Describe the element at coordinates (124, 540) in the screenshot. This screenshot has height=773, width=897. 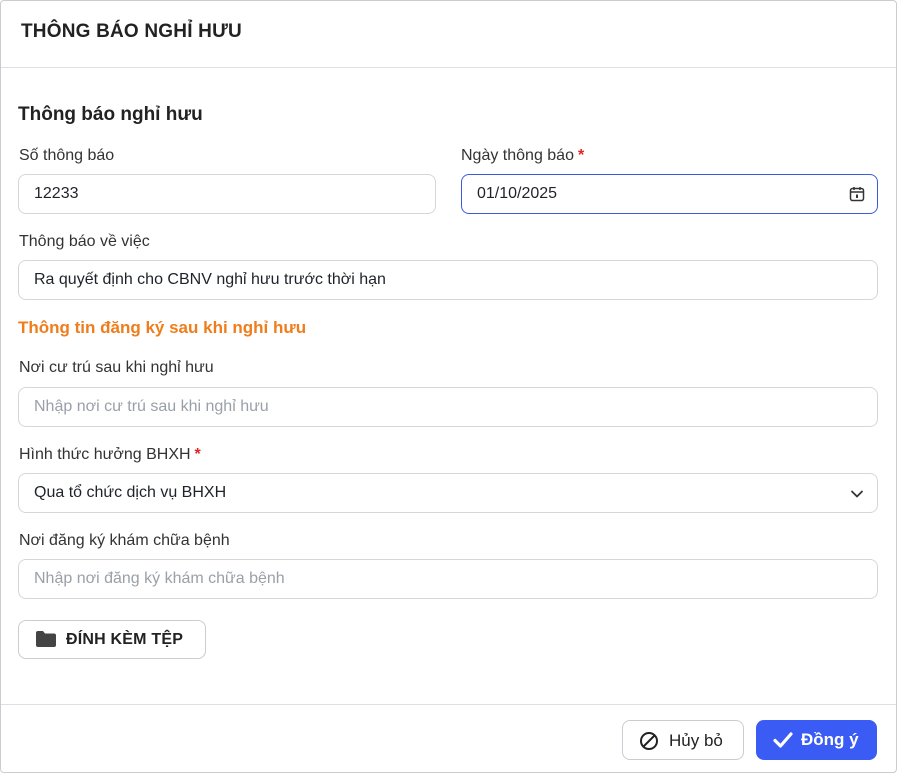
I see `medical-place-label: Nơi đăng ký khám chữa bệnh` at that location.